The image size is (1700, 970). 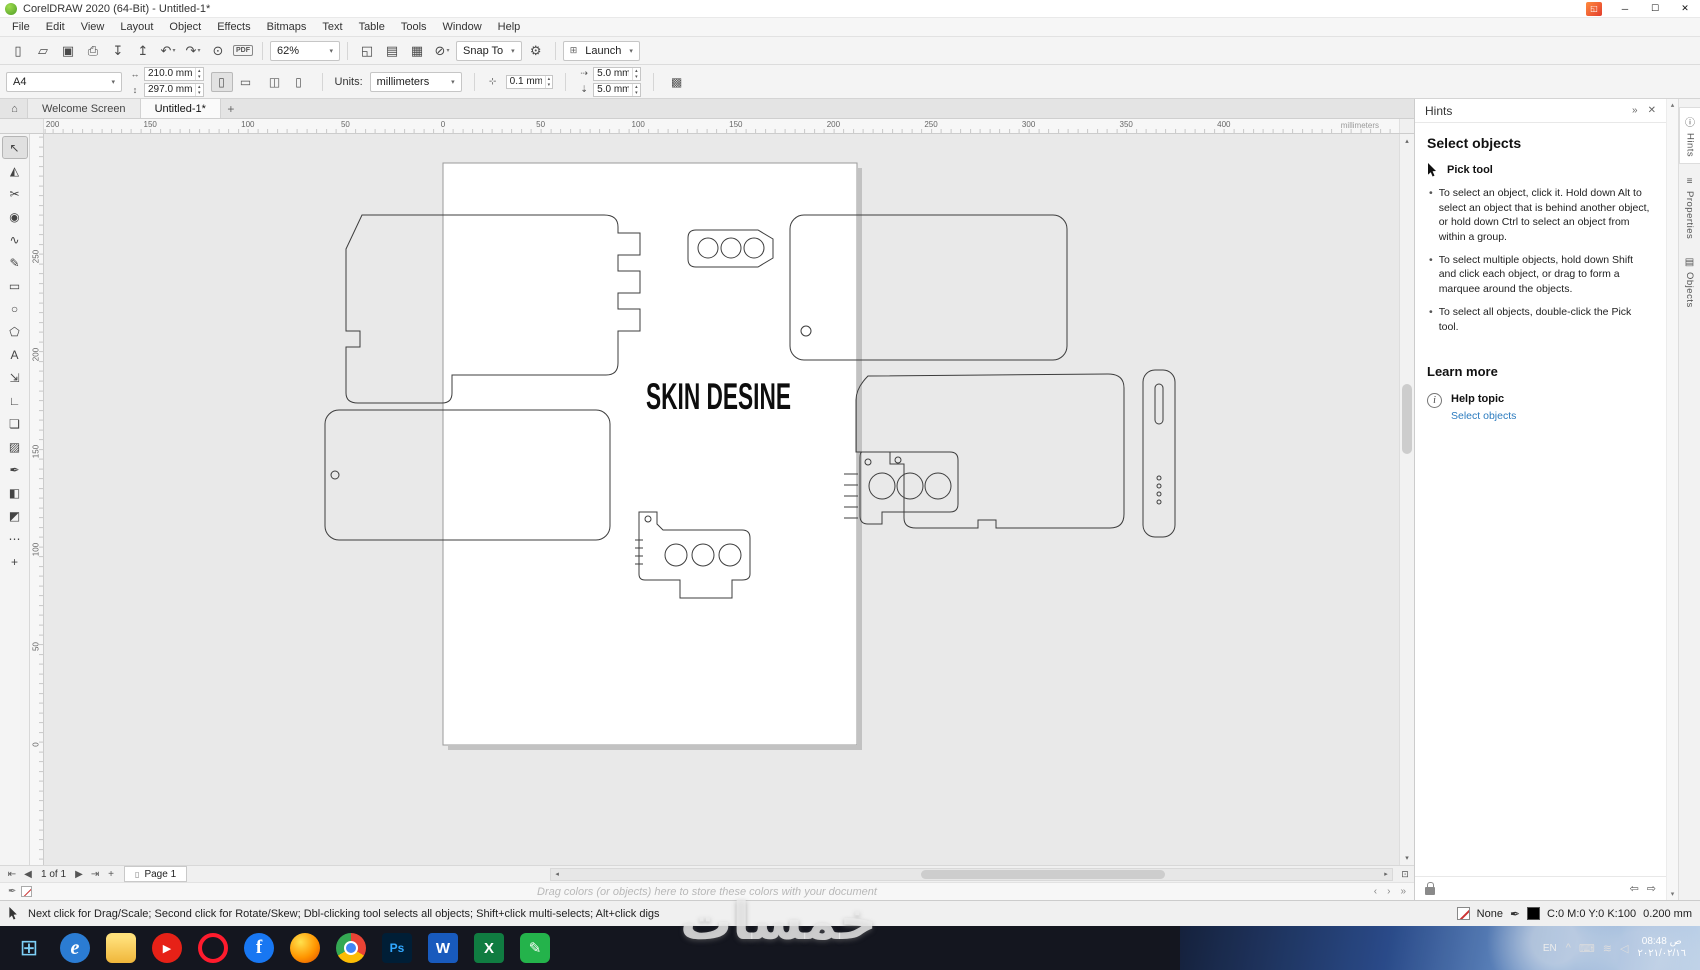 What do you see at coordinates (14, 147) in the screenshot?
I see `pick-tool: ↖` at bounding box center [14, 147].